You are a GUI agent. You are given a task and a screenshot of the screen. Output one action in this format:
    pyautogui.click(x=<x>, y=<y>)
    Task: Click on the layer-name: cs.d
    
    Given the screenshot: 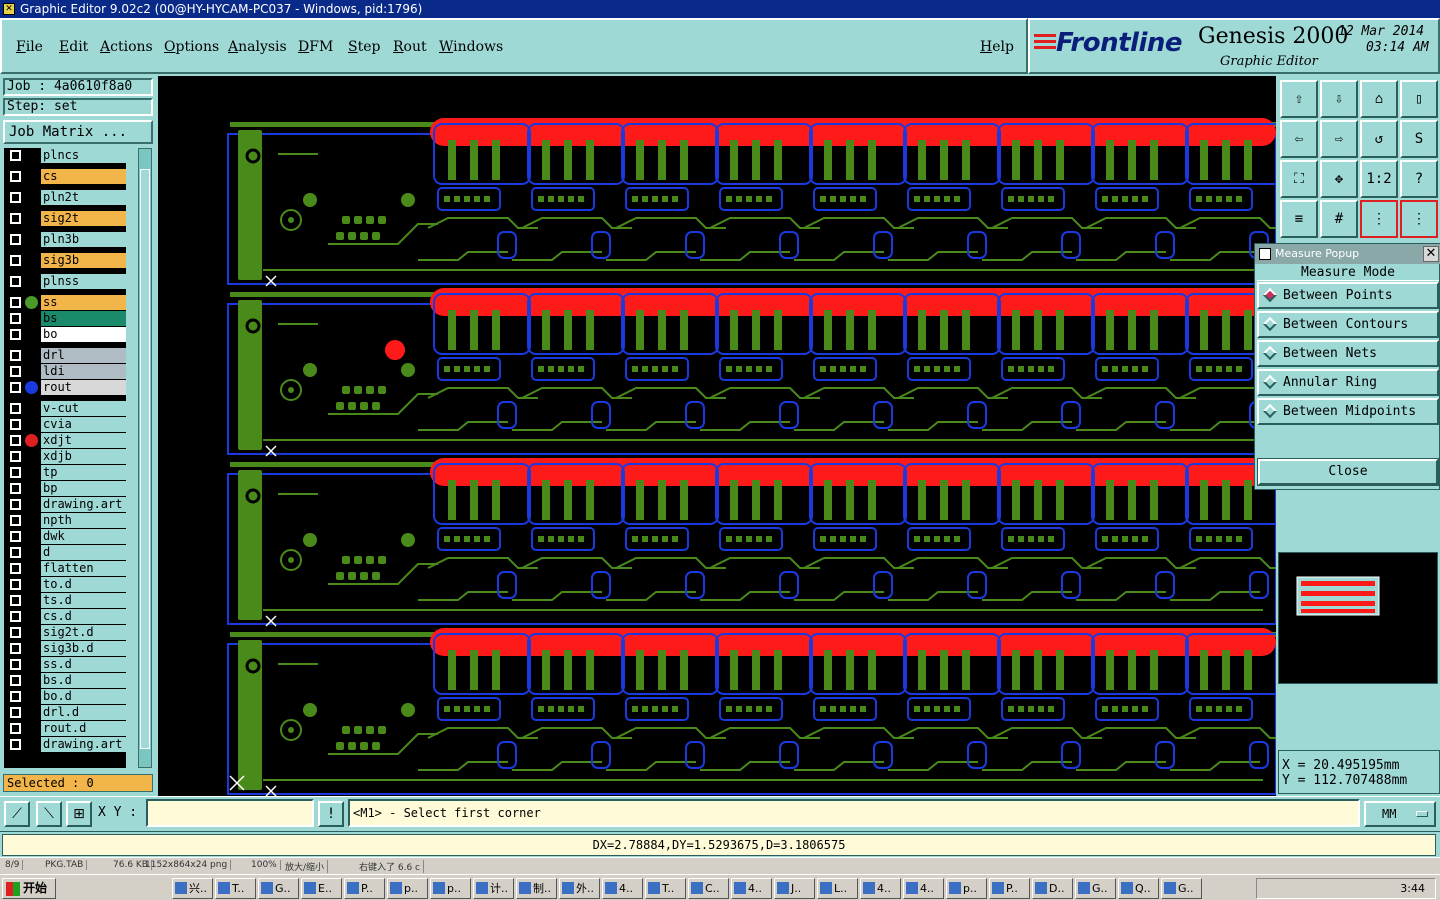 What is the action you would take?
    pyautogui.click(x=83, y=616)
    